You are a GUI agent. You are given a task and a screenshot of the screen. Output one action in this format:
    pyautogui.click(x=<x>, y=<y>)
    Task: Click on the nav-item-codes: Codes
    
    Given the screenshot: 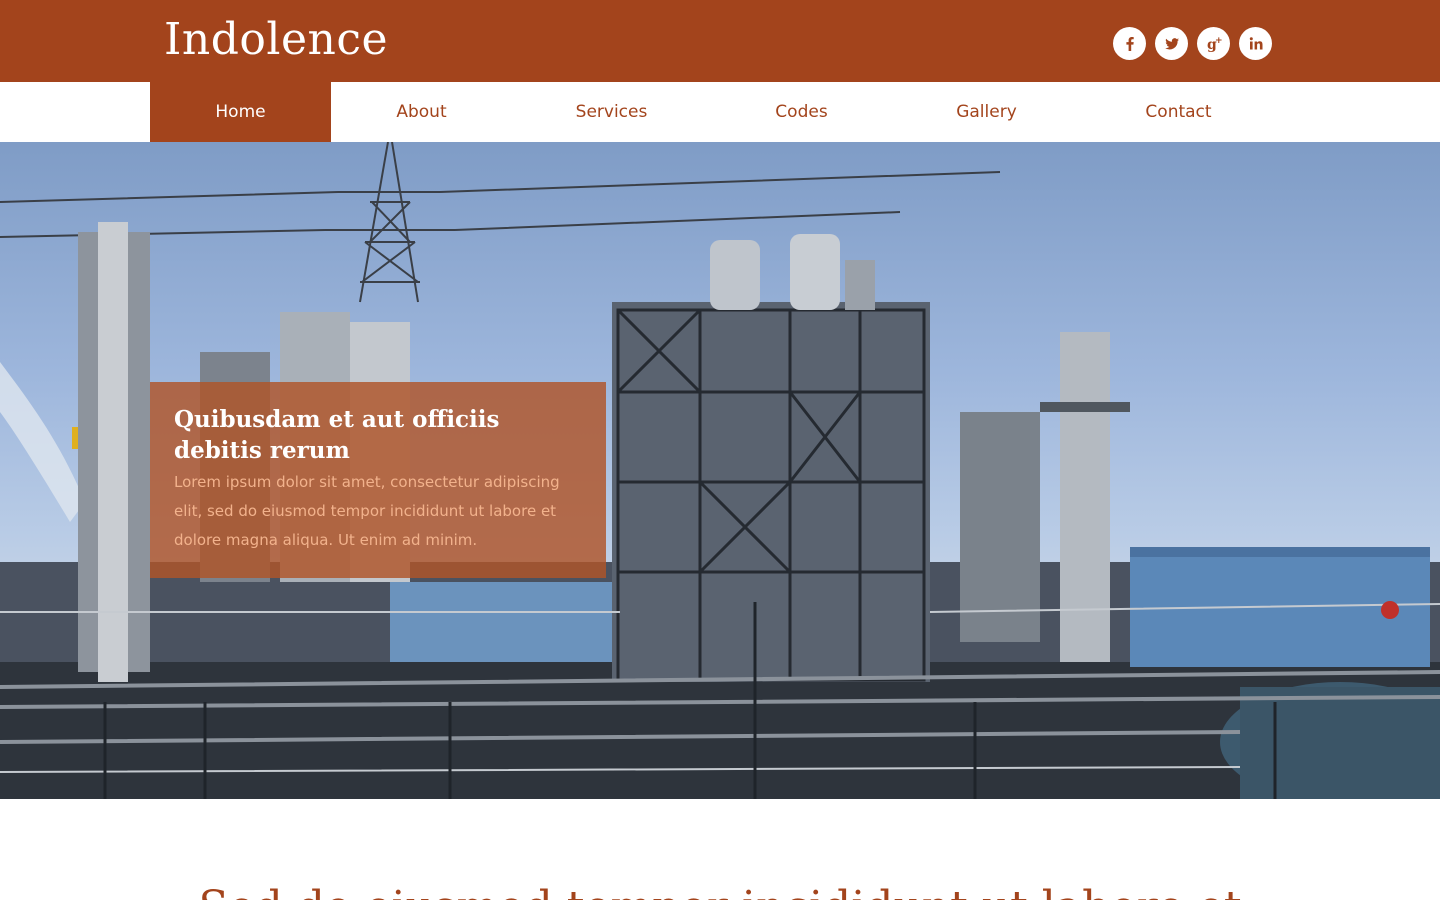 What is the action you would take?
    pyautogui.click(x=801, y=112)
    